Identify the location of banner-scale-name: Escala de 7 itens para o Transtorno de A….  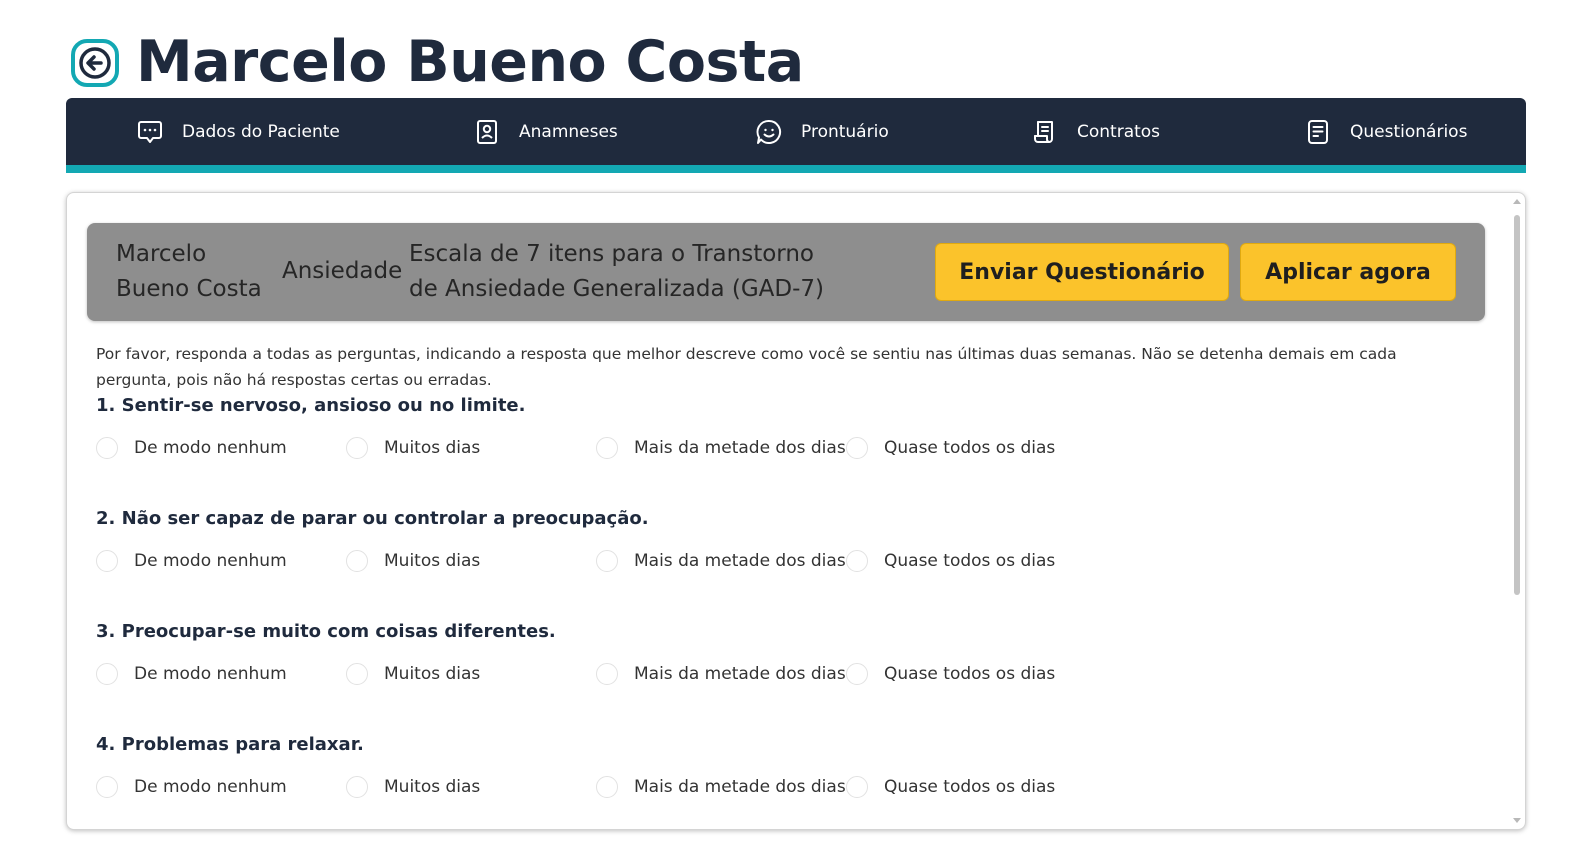
(616, 271).